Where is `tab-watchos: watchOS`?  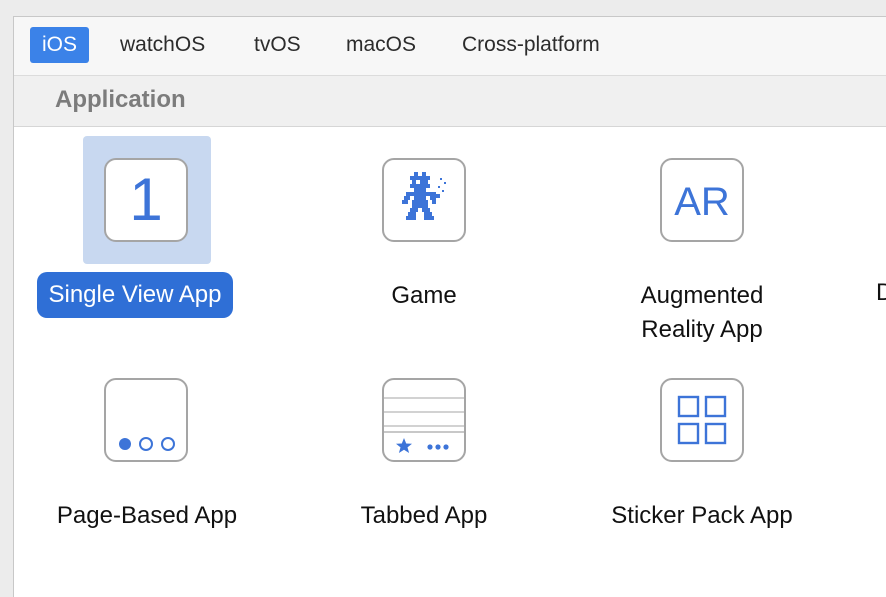
tab-watchos: watchOS is located at coordinates (162, 45).